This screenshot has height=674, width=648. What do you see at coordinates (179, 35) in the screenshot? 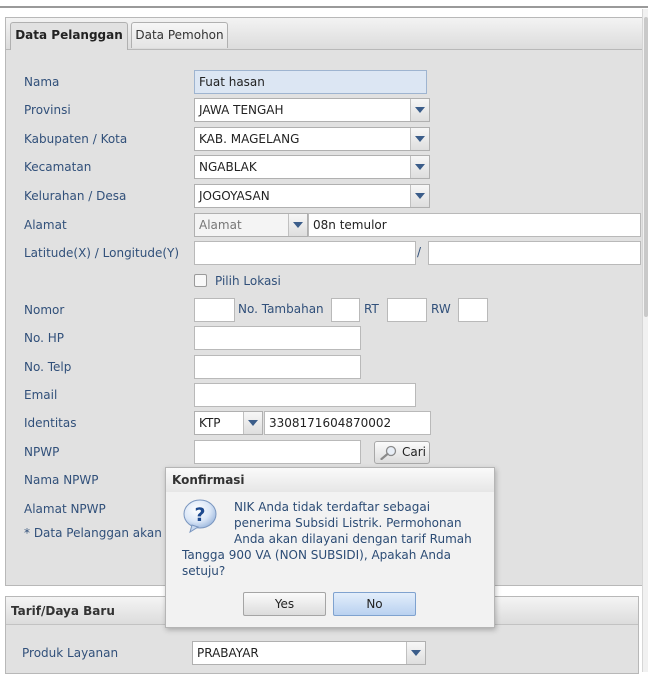
I see `tab-data-pemohon: Data Pemohon` at bounding box center [179, 35].